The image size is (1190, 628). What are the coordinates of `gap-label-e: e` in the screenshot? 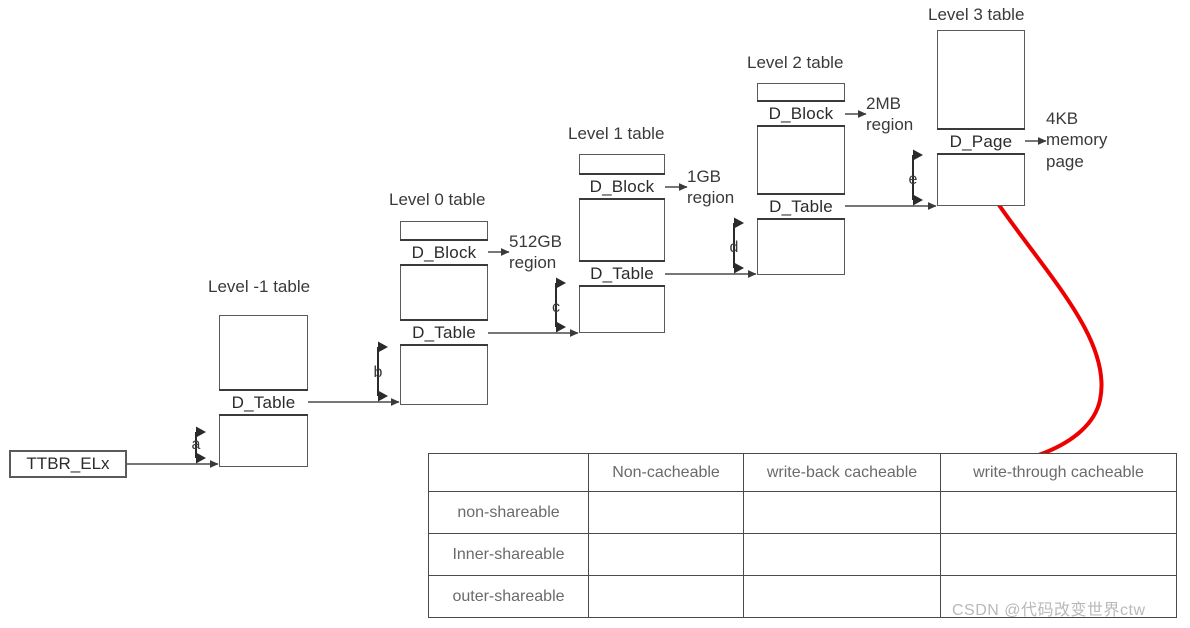 It's located at (913, 179).